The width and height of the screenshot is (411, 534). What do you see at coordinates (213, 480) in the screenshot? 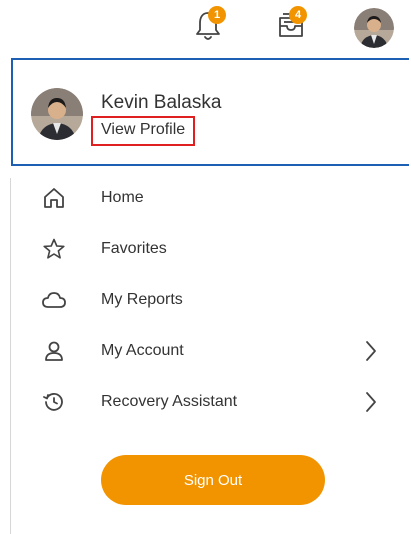
I see `sign-out-button: Sign Out` at bounding box center [213, 480].